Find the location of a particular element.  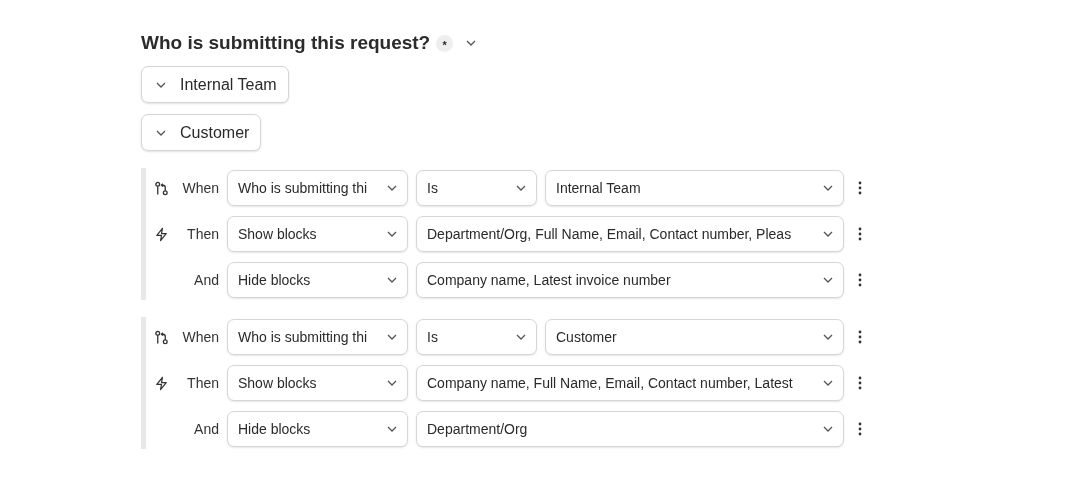

select-dropdown: Internal Team is located at coordinates (694, 188).